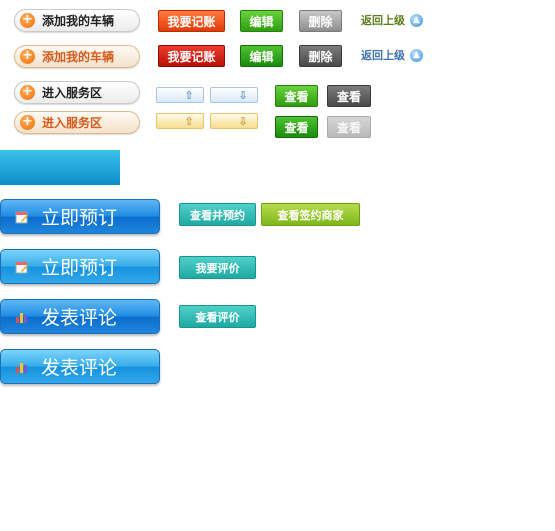 The image size is (555, 531). Describe the element at coordinates (72, 93) in the screenshot. I see `enter-service-label: 进入服务区` at that location.